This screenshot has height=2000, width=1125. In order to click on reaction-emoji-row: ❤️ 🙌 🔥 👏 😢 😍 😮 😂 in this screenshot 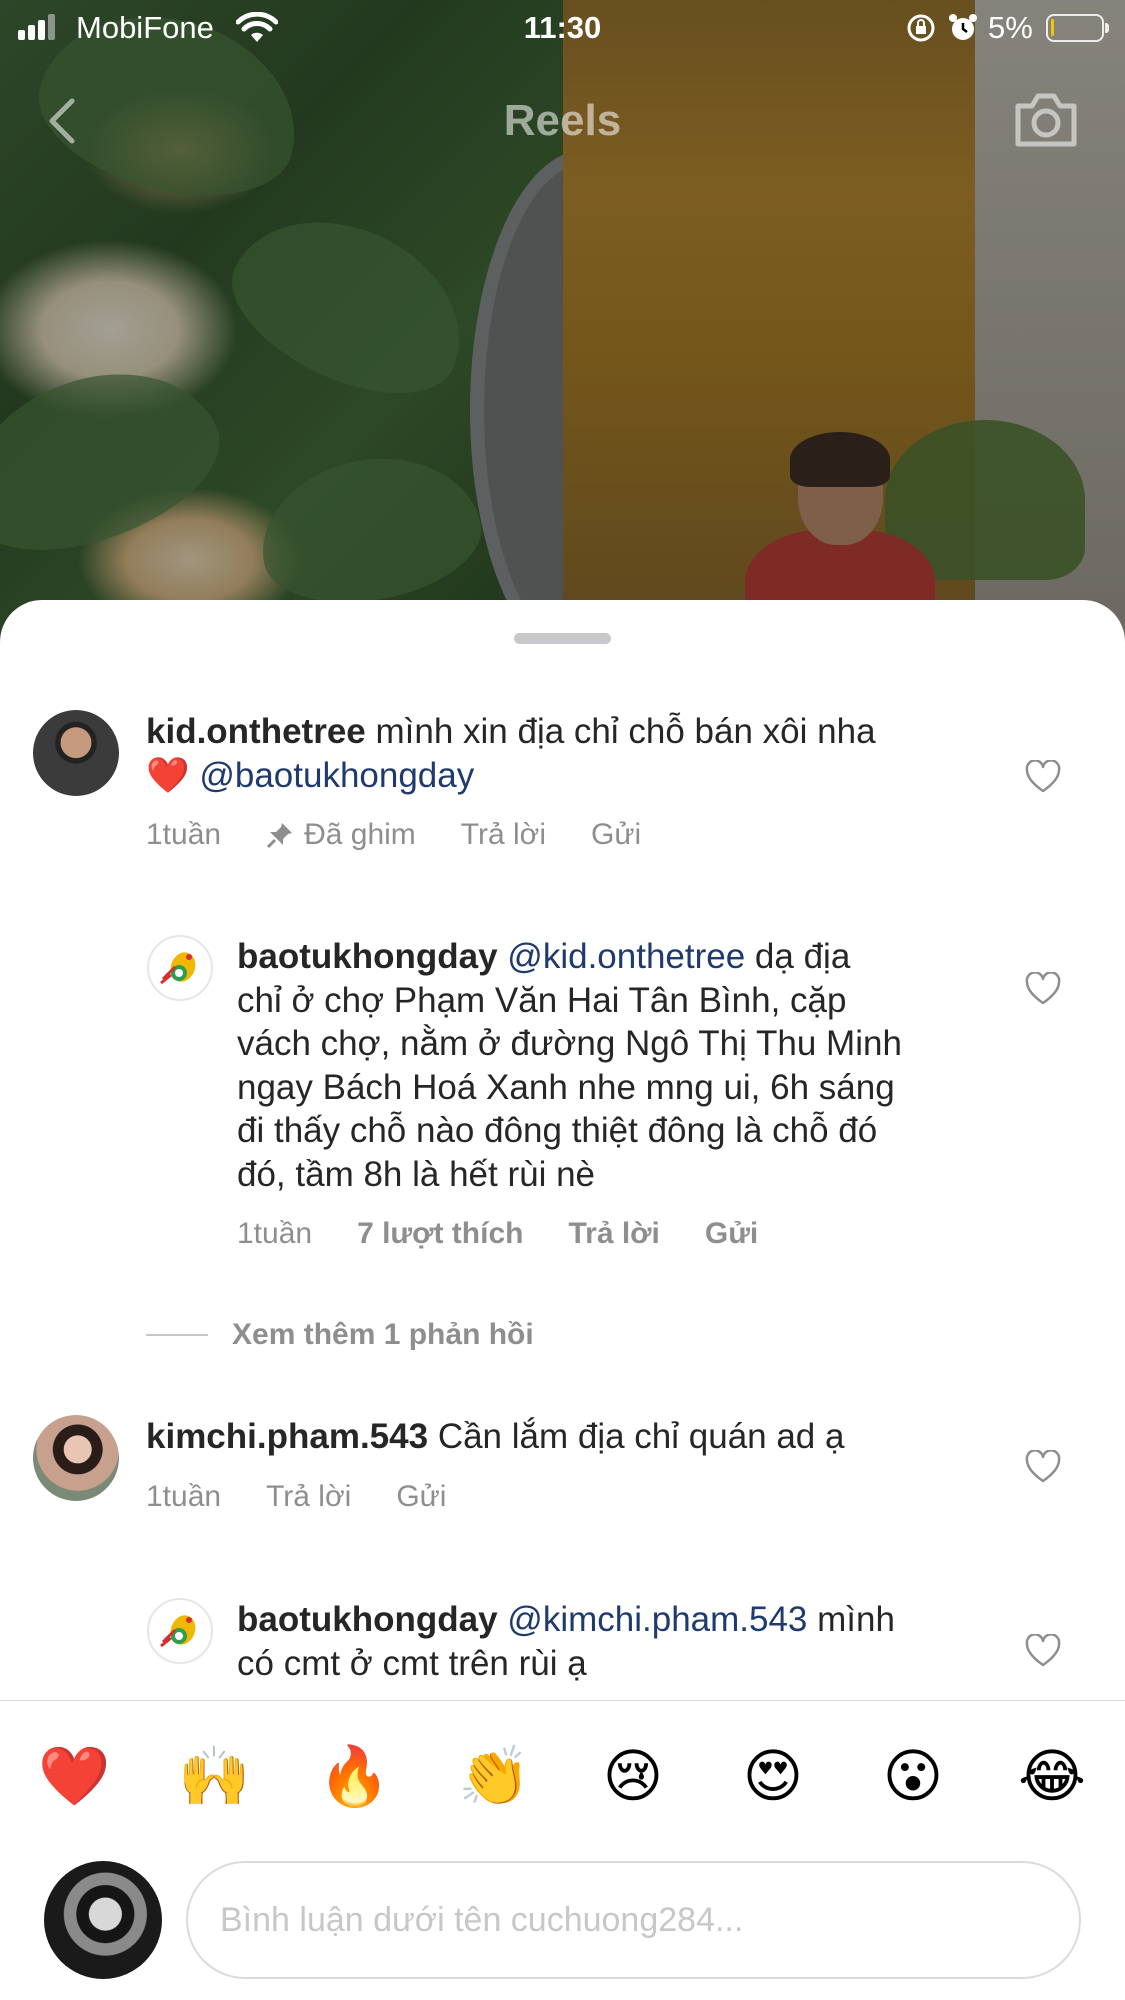, I will do `click(562, 1776)`.